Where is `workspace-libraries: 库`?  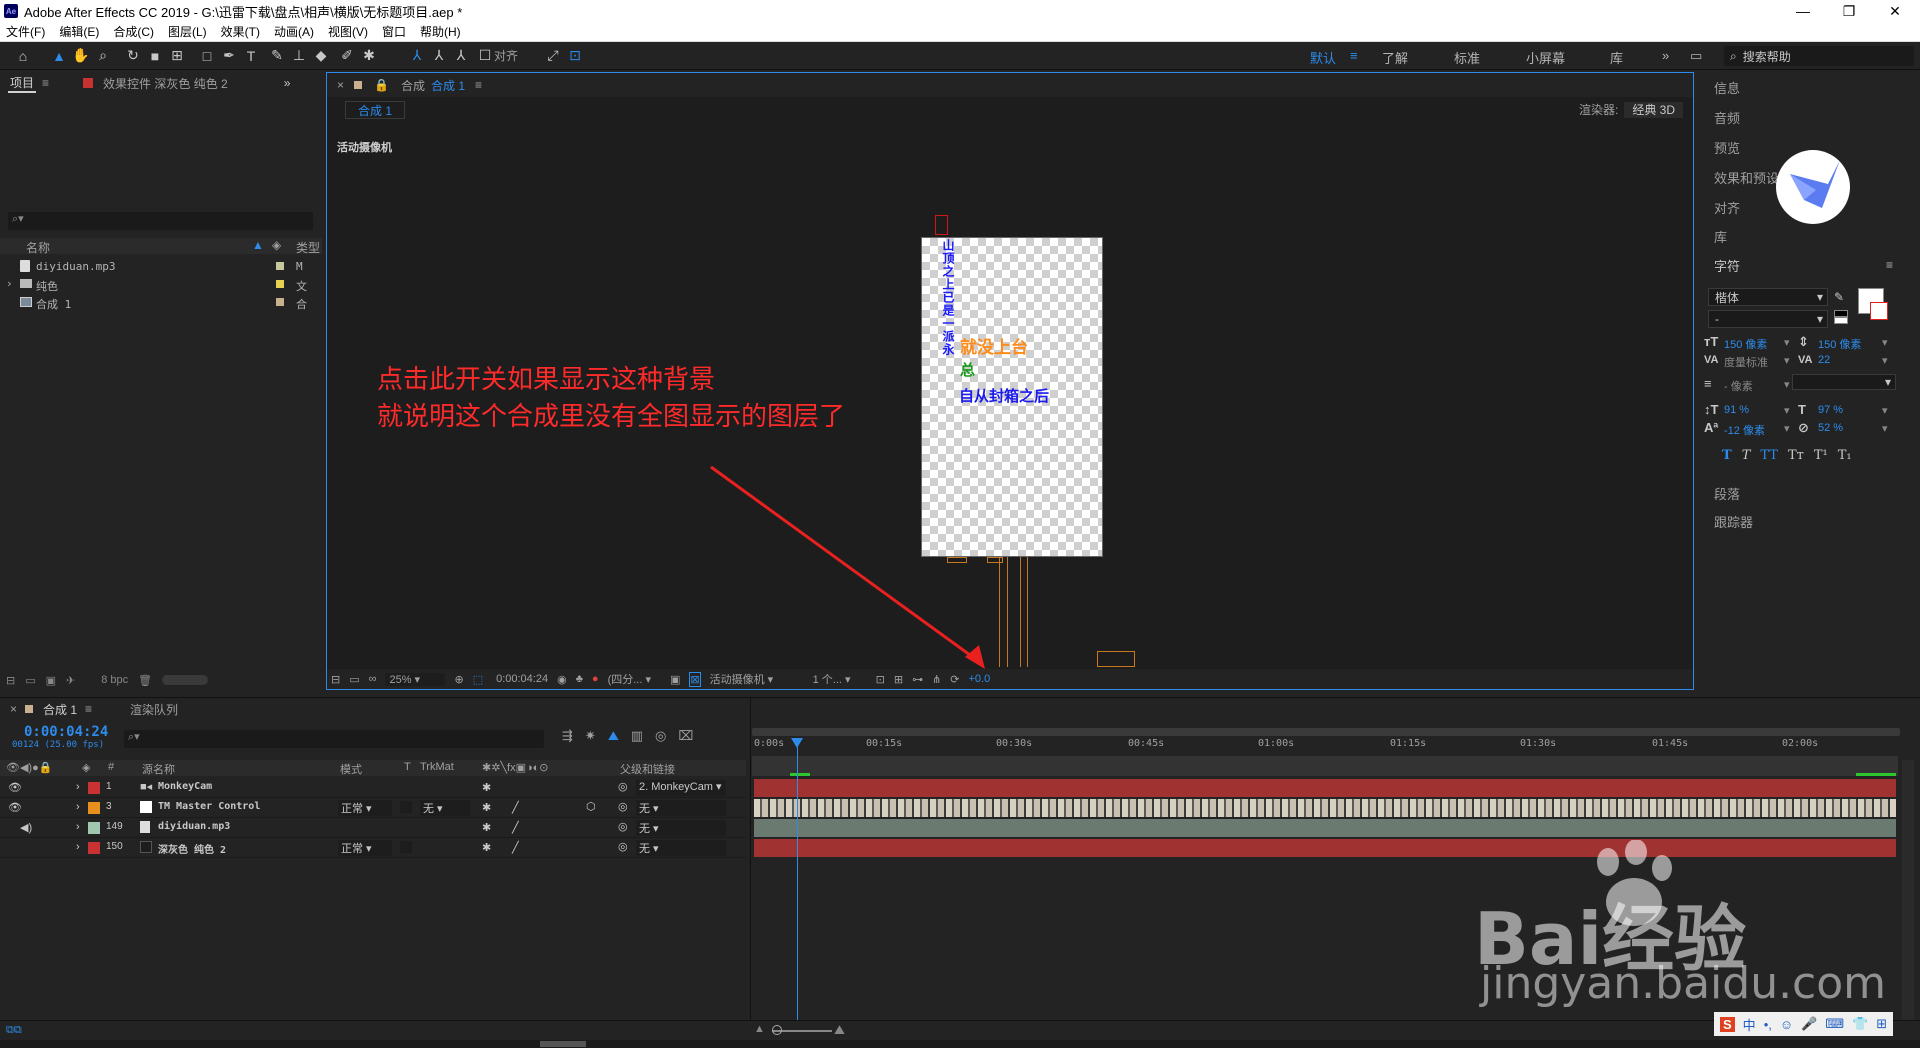
workspace-libraries: 库 is located at coordinates (1616, 57).